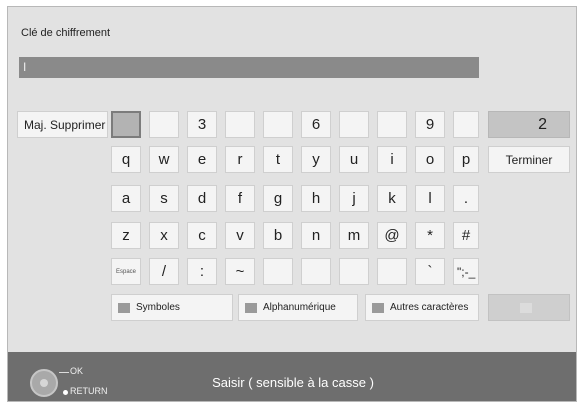 The width and height of the screenshot is (584, 410). I want to click on input-value: I, so click(25, 67).